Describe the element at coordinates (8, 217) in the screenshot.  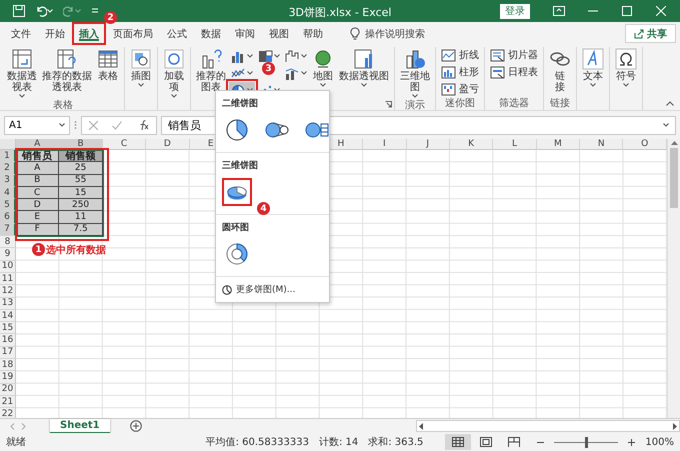
I see `row-header: 6` at that location.